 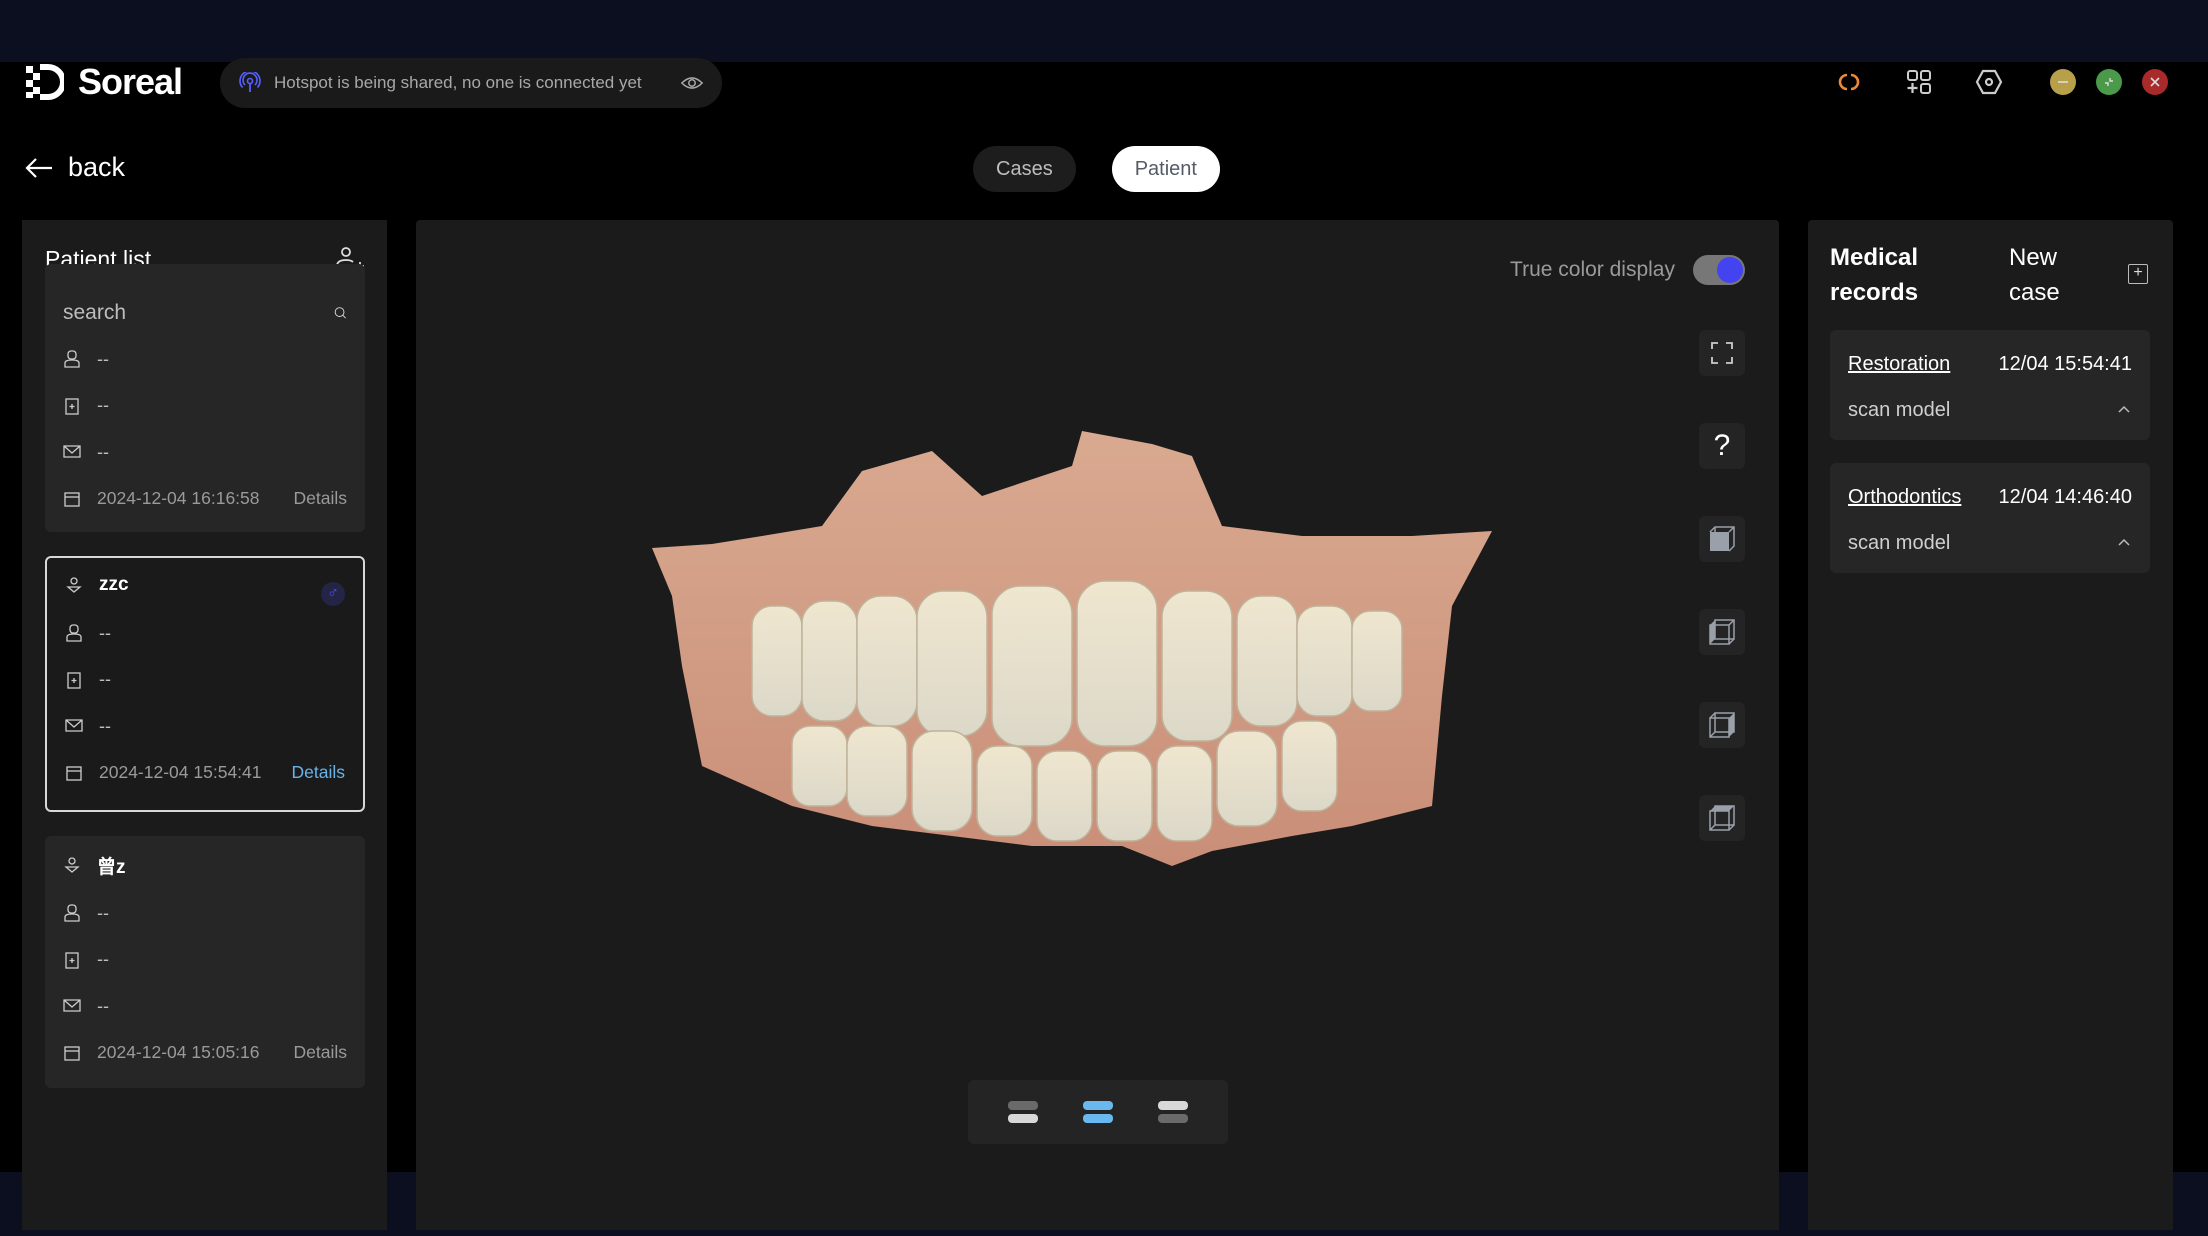 What do you see at coordinates (1990, 518) in the screenshot?
I see `record-item: Orthodontics 12/04 14:46:40 scan model` at bounding box center [1990, 518].